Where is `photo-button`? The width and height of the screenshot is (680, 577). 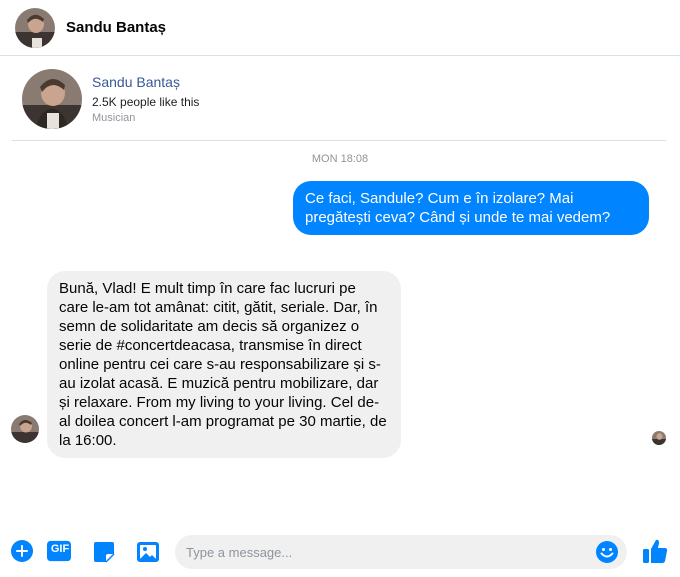
photo-button is located at coordinates (148, 552).